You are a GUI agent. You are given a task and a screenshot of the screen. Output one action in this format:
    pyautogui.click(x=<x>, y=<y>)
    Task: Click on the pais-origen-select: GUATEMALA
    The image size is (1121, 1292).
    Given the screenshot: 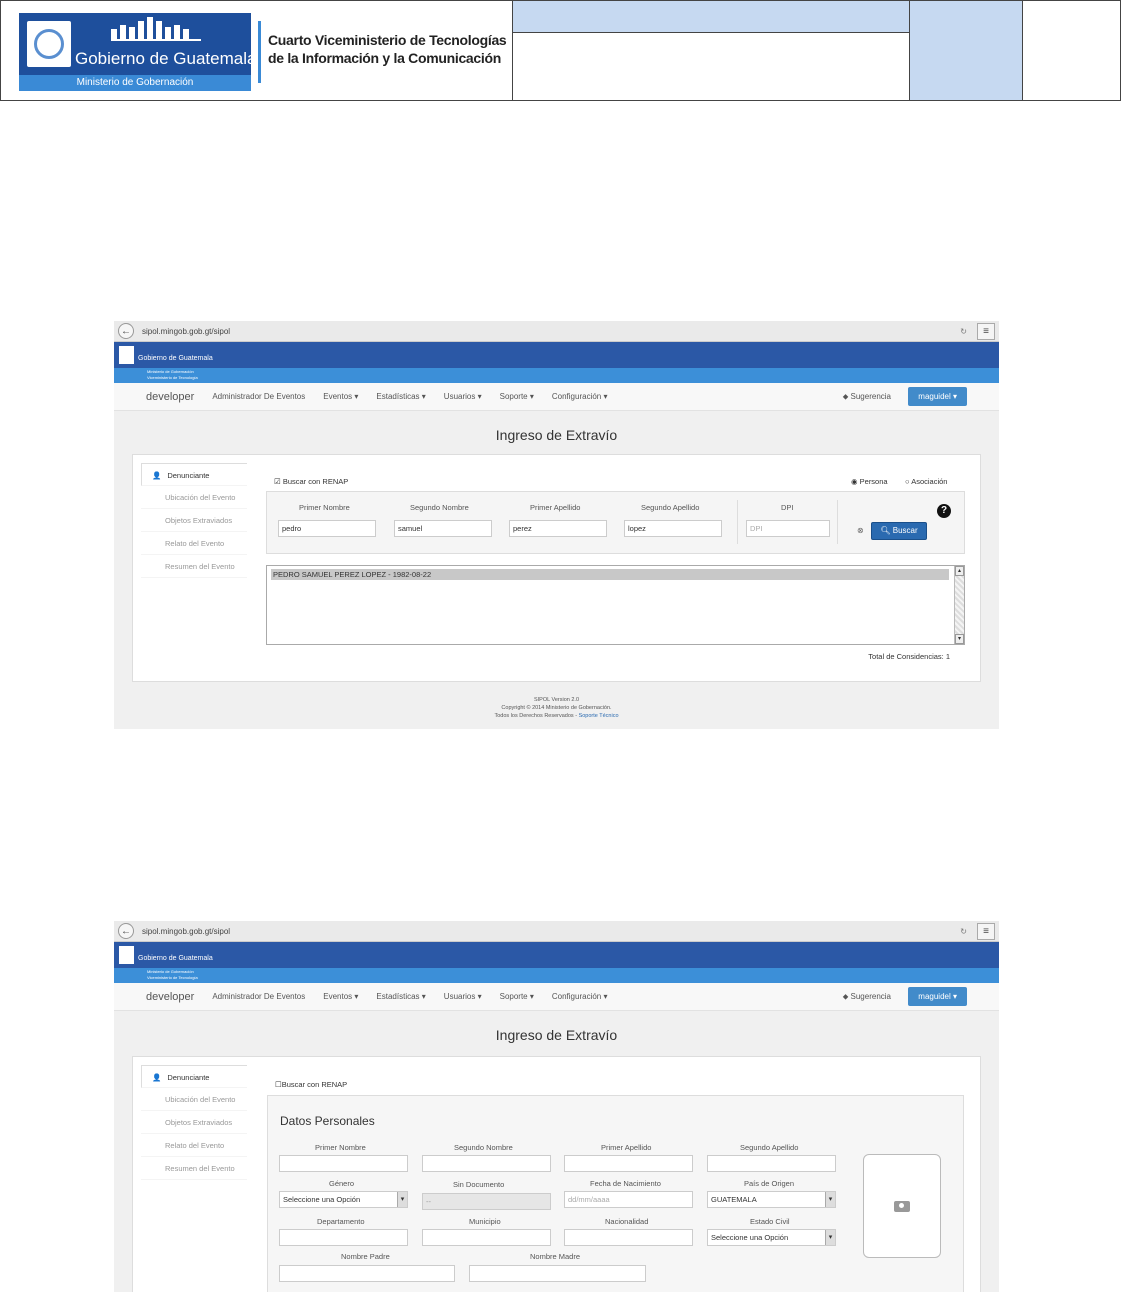 What is the action you would take?
    pyautogui.click(x=771, y=1199)
    